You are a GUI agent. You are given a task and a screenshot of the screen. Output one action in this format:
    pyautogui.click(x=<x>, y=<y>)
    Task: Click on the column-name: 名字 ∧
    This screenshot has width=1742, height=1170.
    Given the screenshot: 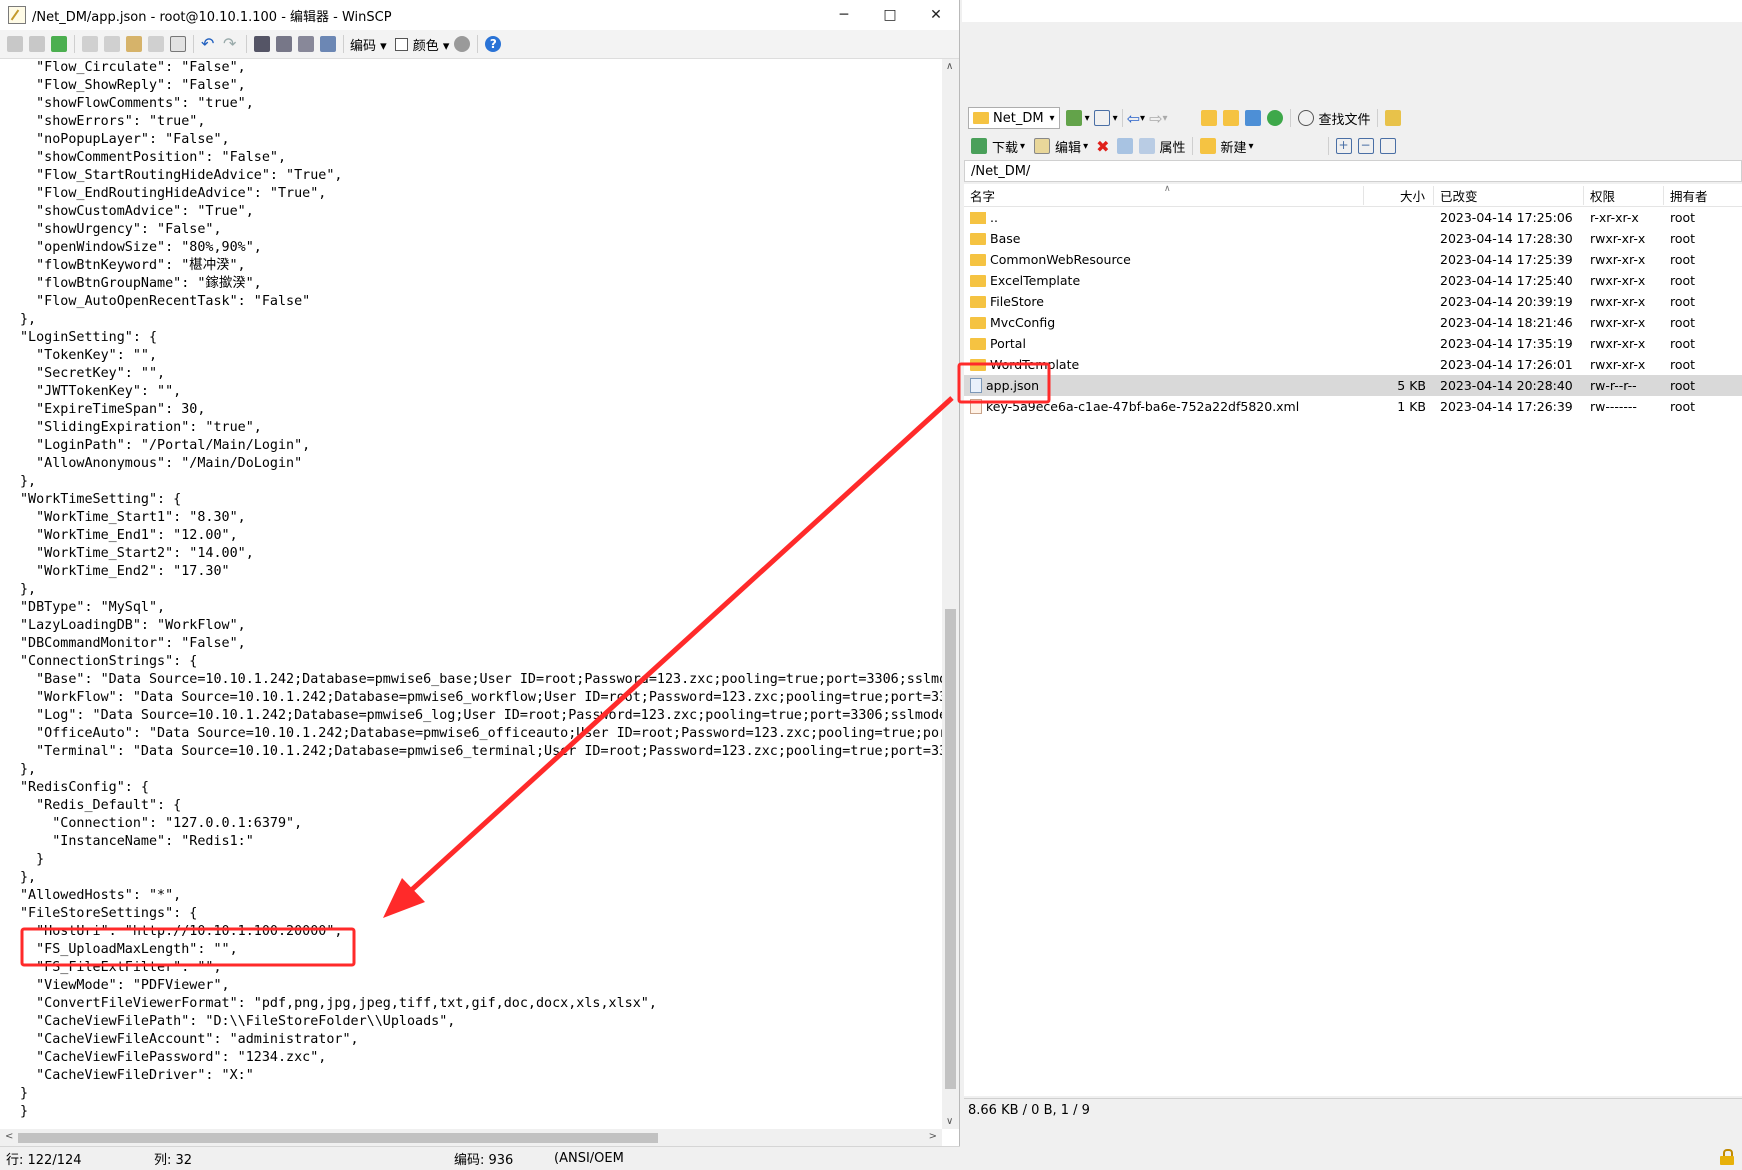 What is the action you would take?
    pyautogui.click(x=1164, y=194)
    